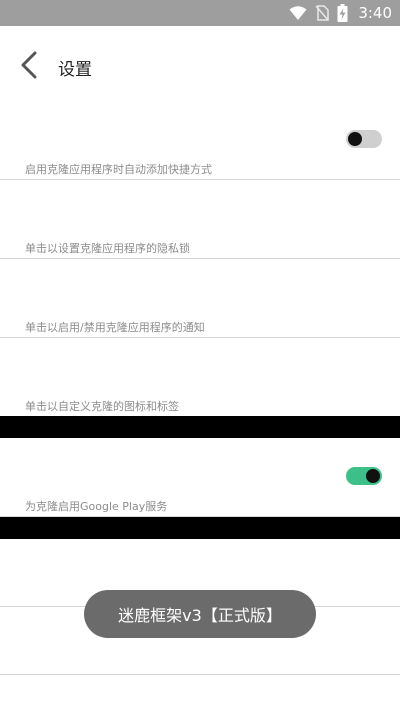 The image size is (400, 710). I want to click on status-bar: 3:40, so click(200, 13).